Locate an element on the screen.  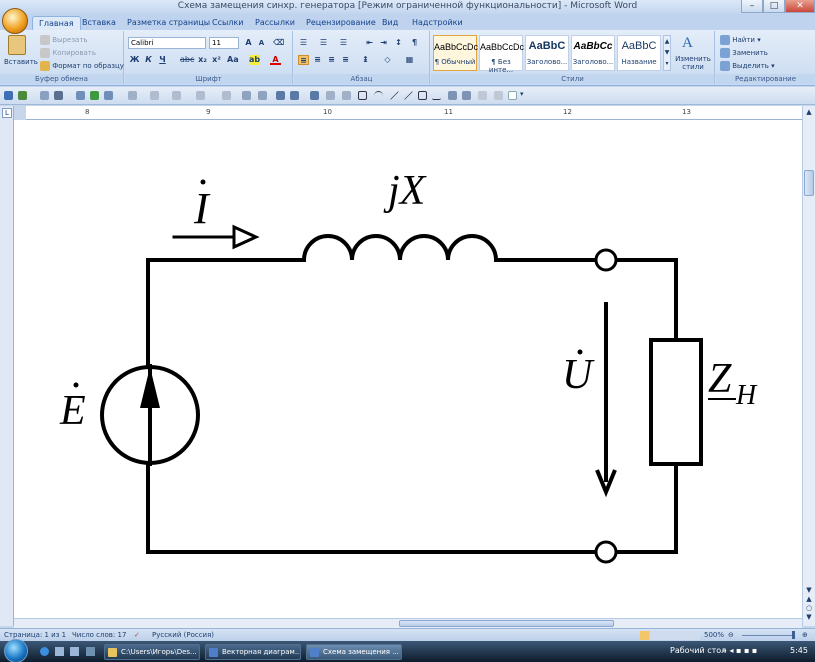
line-spacing-icon: ↨ is located at coordinates (365, 60).